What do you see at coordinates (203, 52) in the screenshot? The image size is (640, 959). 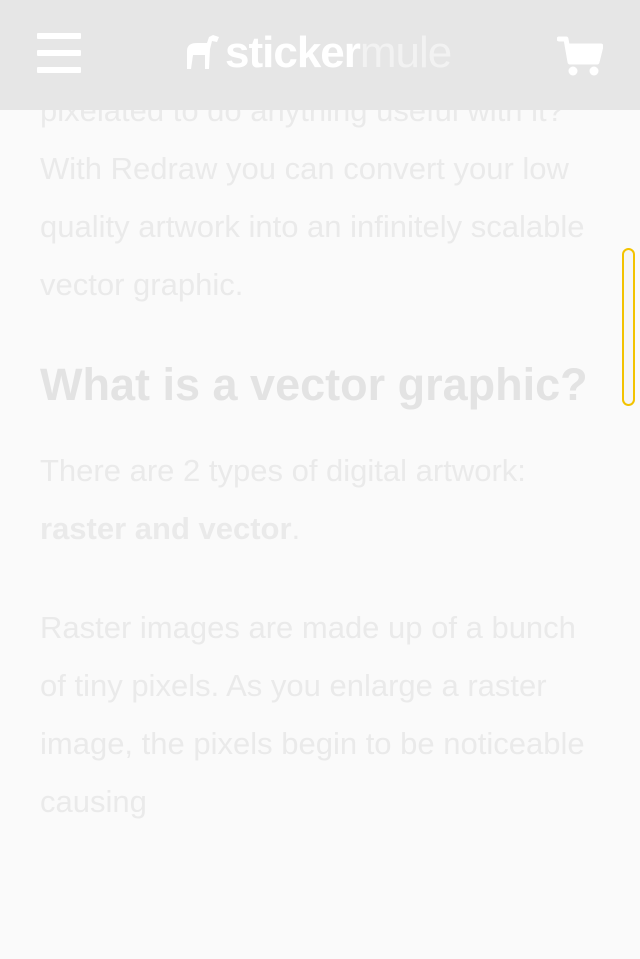 I see `mule-icon` at bounding box center [203, 52].